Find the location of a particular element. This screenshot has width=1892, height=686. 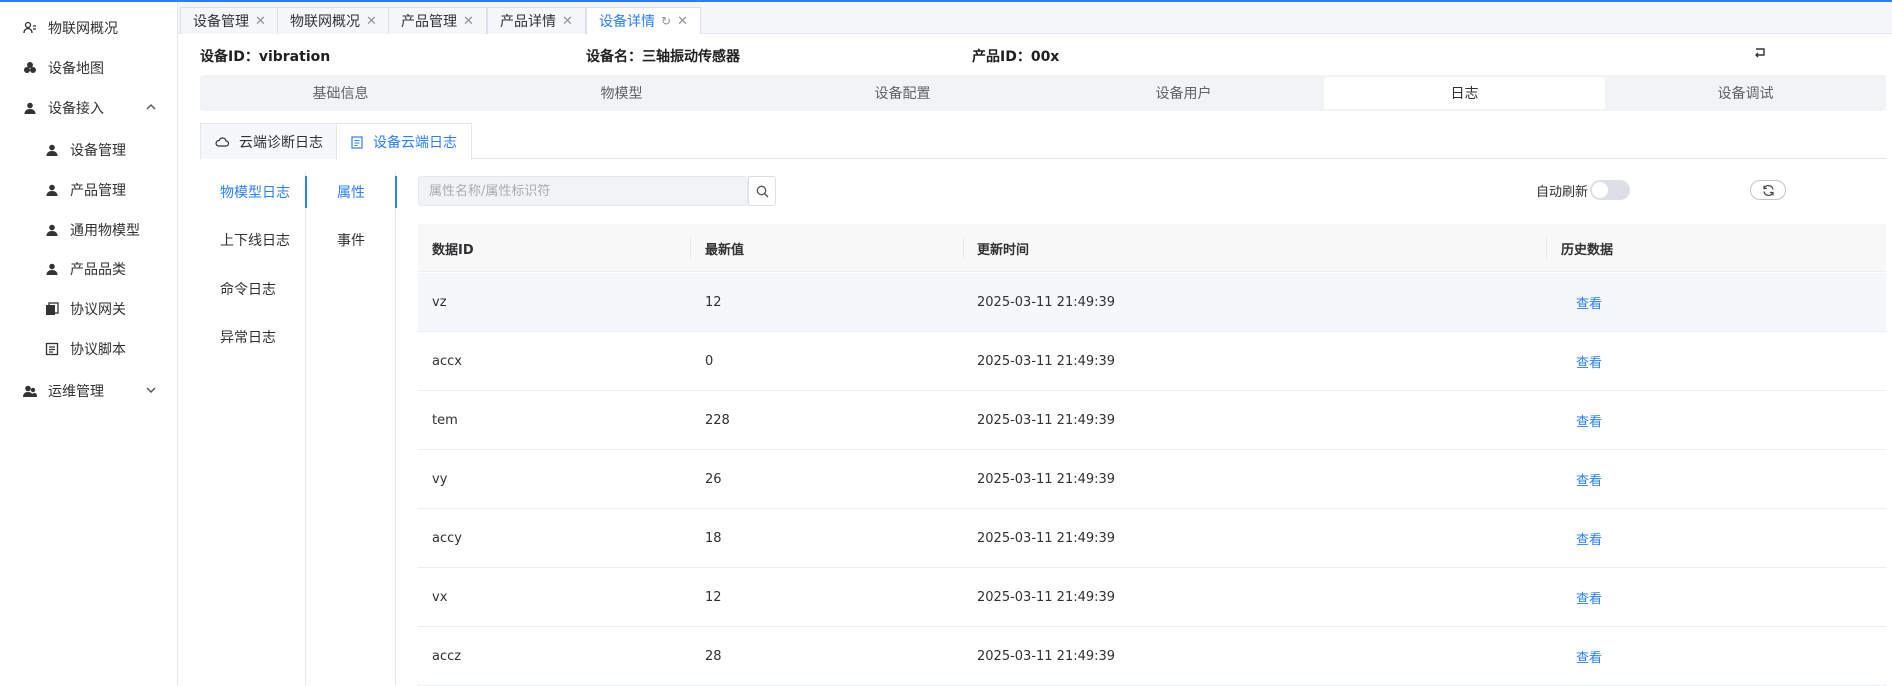

column-header-data-id: 数据ID is located at coordinates (453, 250).